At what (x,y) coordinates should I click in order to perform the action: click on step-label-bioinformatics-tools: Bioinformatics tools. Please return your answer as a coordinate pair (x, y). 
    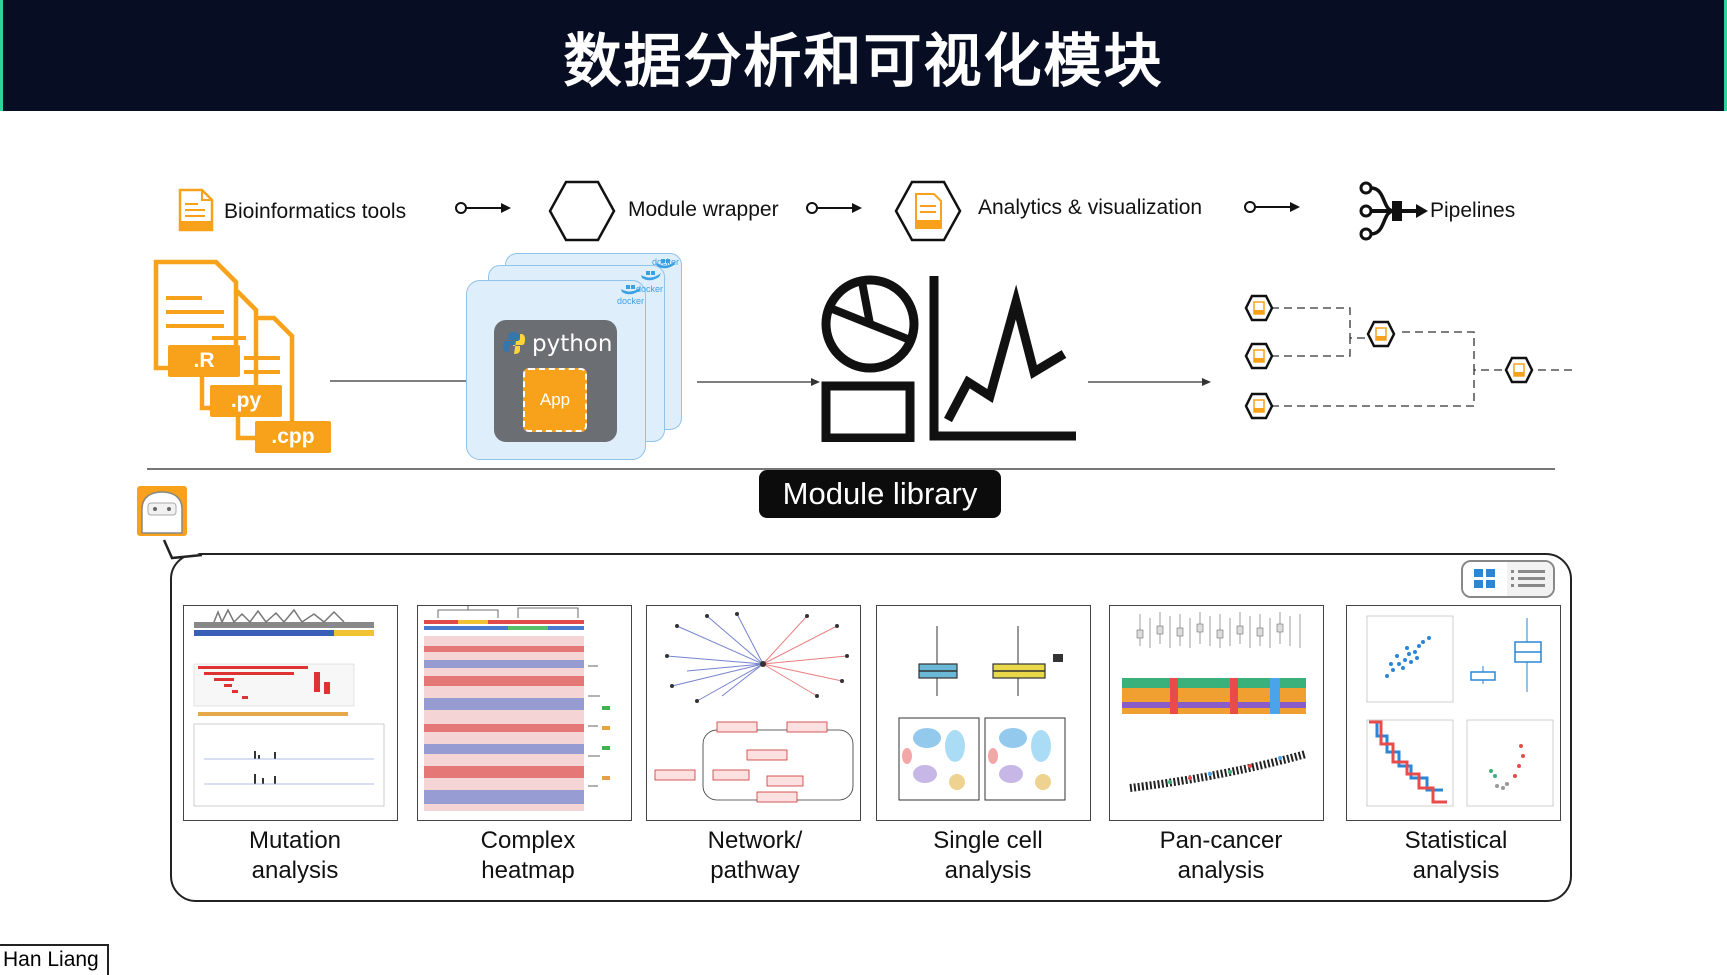
    Looking at the image, I should click on (315, 211).